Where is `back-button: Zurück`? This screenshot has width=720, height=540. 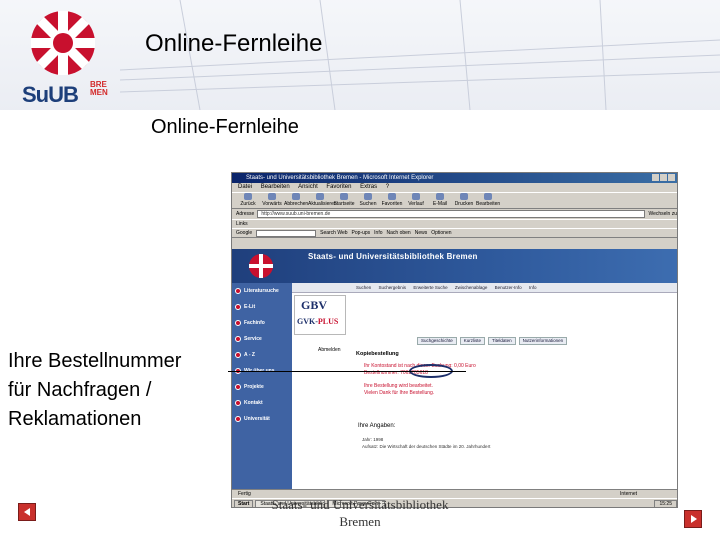
back-button: Zurück is located at coordinates (248, 200).